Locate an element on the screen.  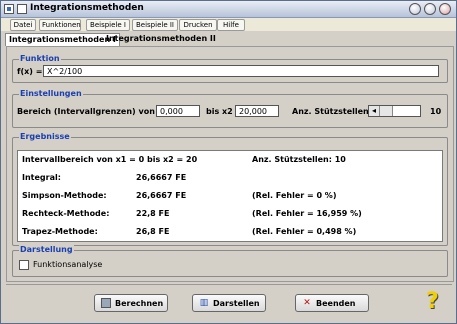
darstellen-label: Darstellen is located at coordinates (236, 303).